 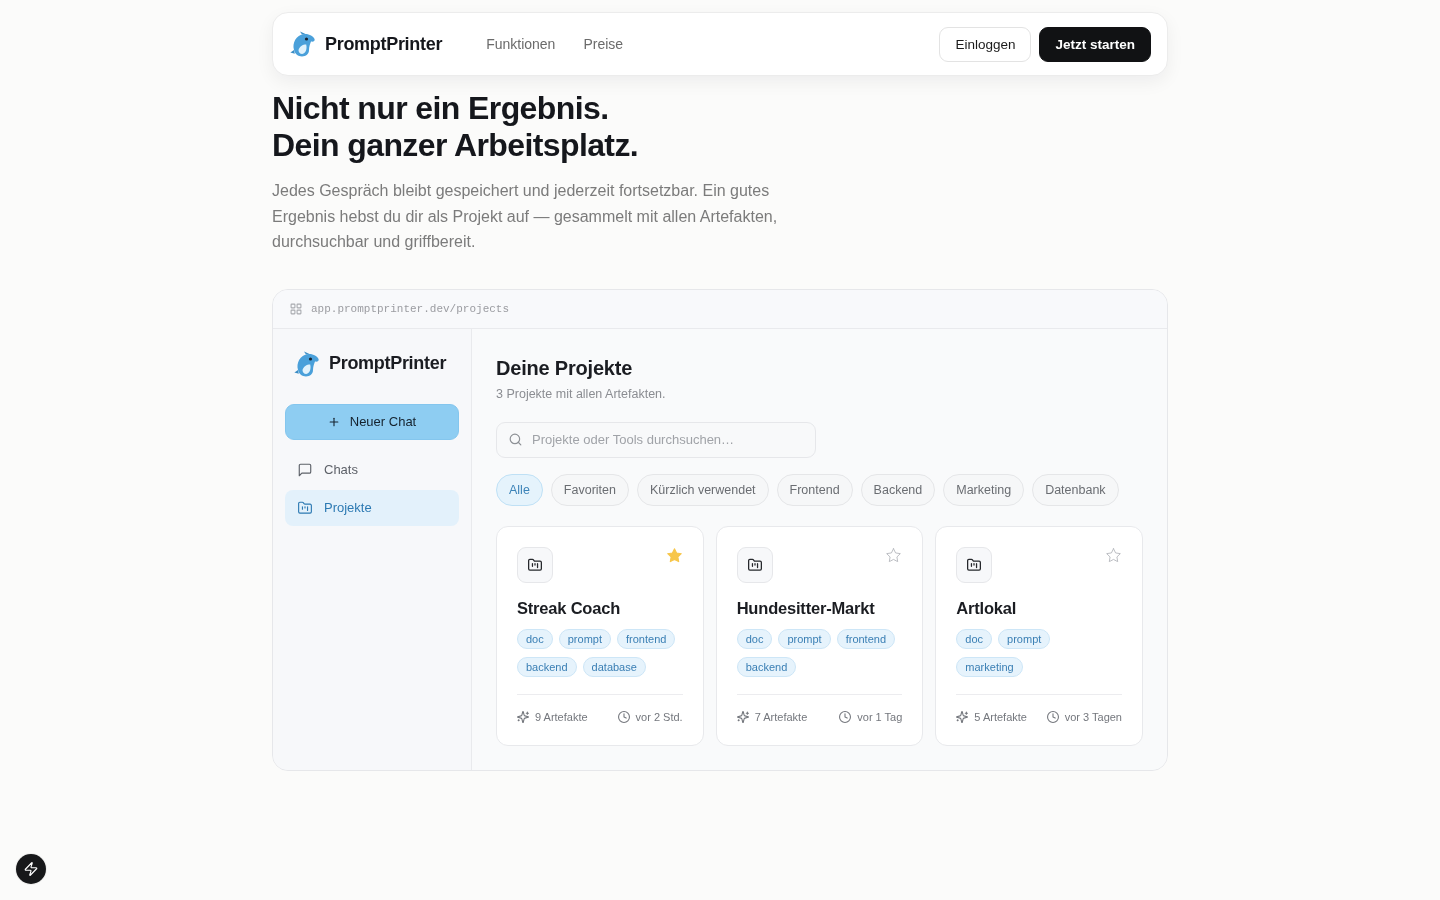 I want to click on sidebar-item: Chats, so click(x=372, y=469).